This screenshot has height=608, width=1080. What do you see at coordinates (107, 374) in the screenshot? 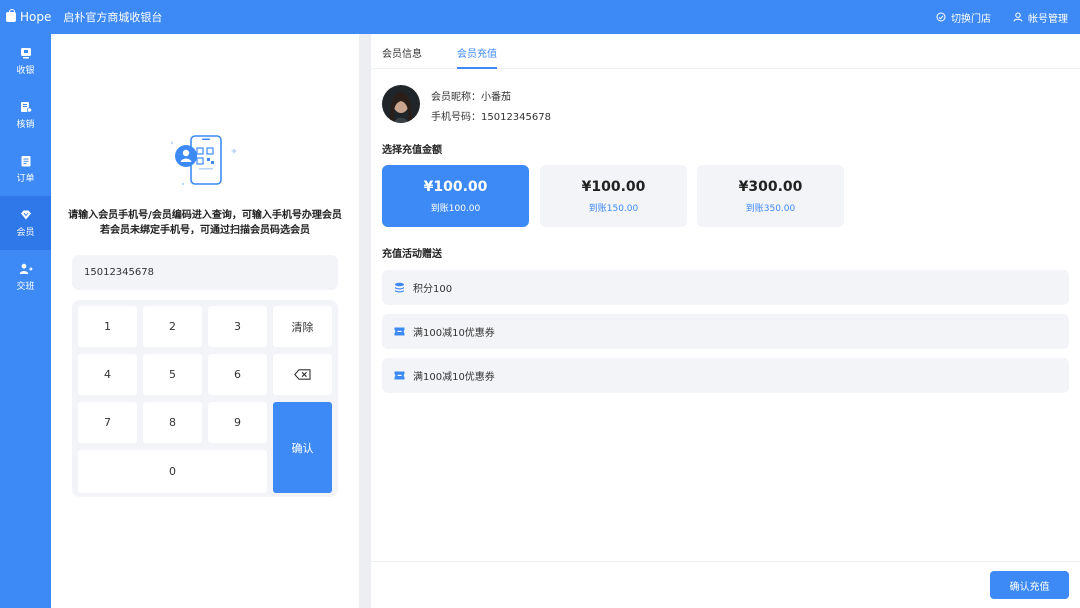
I see `key-4: 4` at bounding box center [107, 374].